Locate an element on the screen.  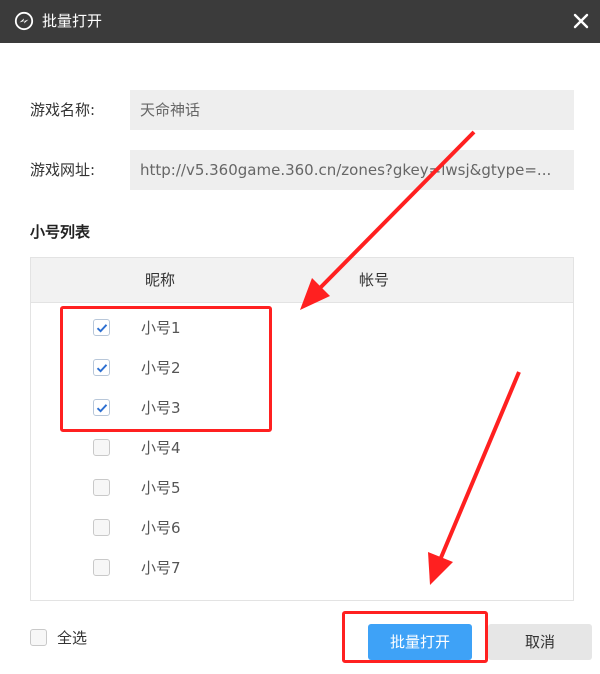
annotation-arrow-to-list is located at coordinates (388, 220).